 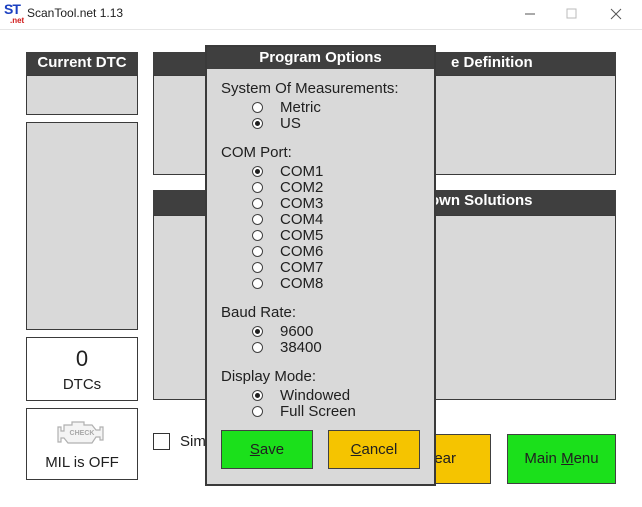 I want to click on save-mnemonic: S, so click(x=254, y=449).